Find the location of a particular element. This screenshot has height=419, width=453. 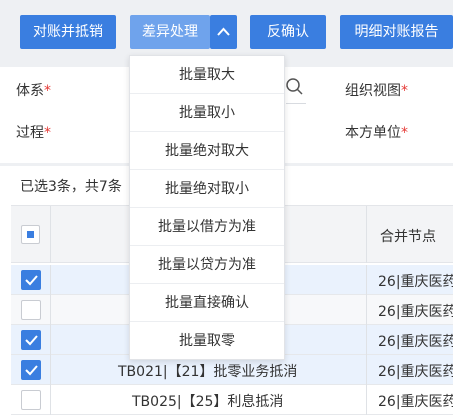

scheme-name-cell: TB021|【21】批零业务抵消 is located at coordinates (208, 372).